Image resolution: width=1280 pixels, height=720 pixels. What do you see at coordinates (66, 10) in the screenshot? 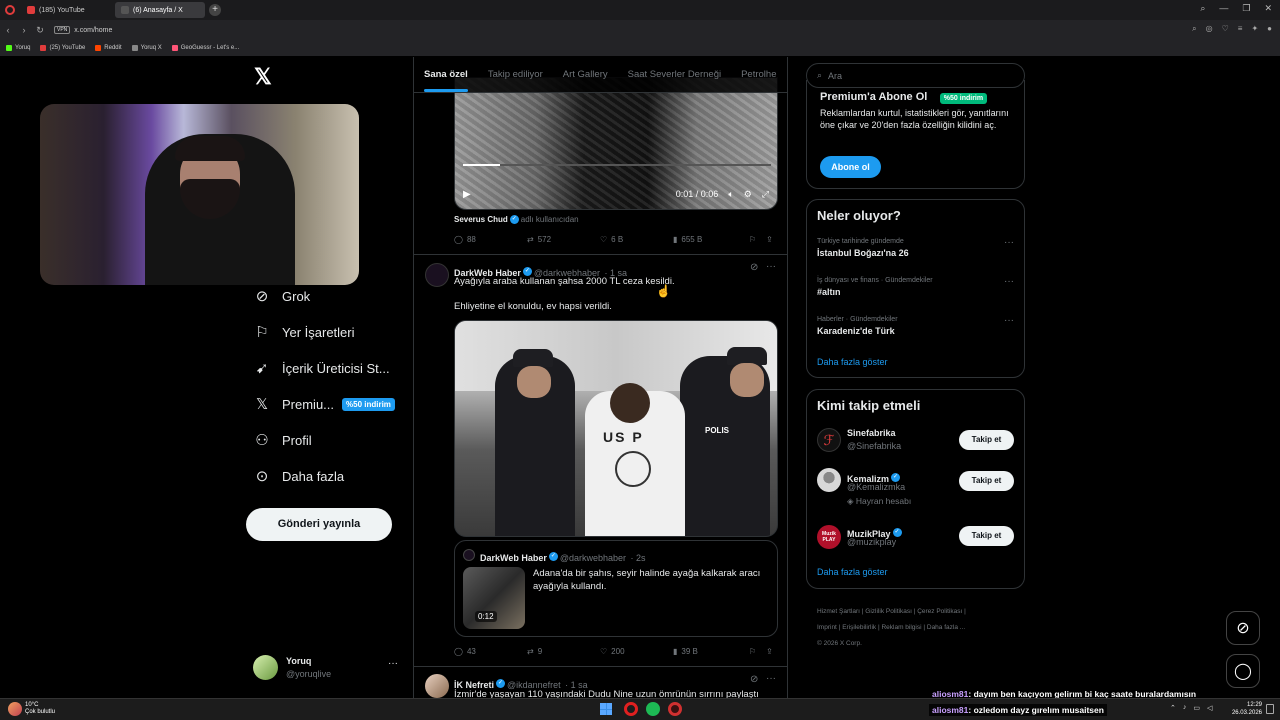
I see `browser-tab-youtube: (185) YouTube` at bounding box center [66, 10].